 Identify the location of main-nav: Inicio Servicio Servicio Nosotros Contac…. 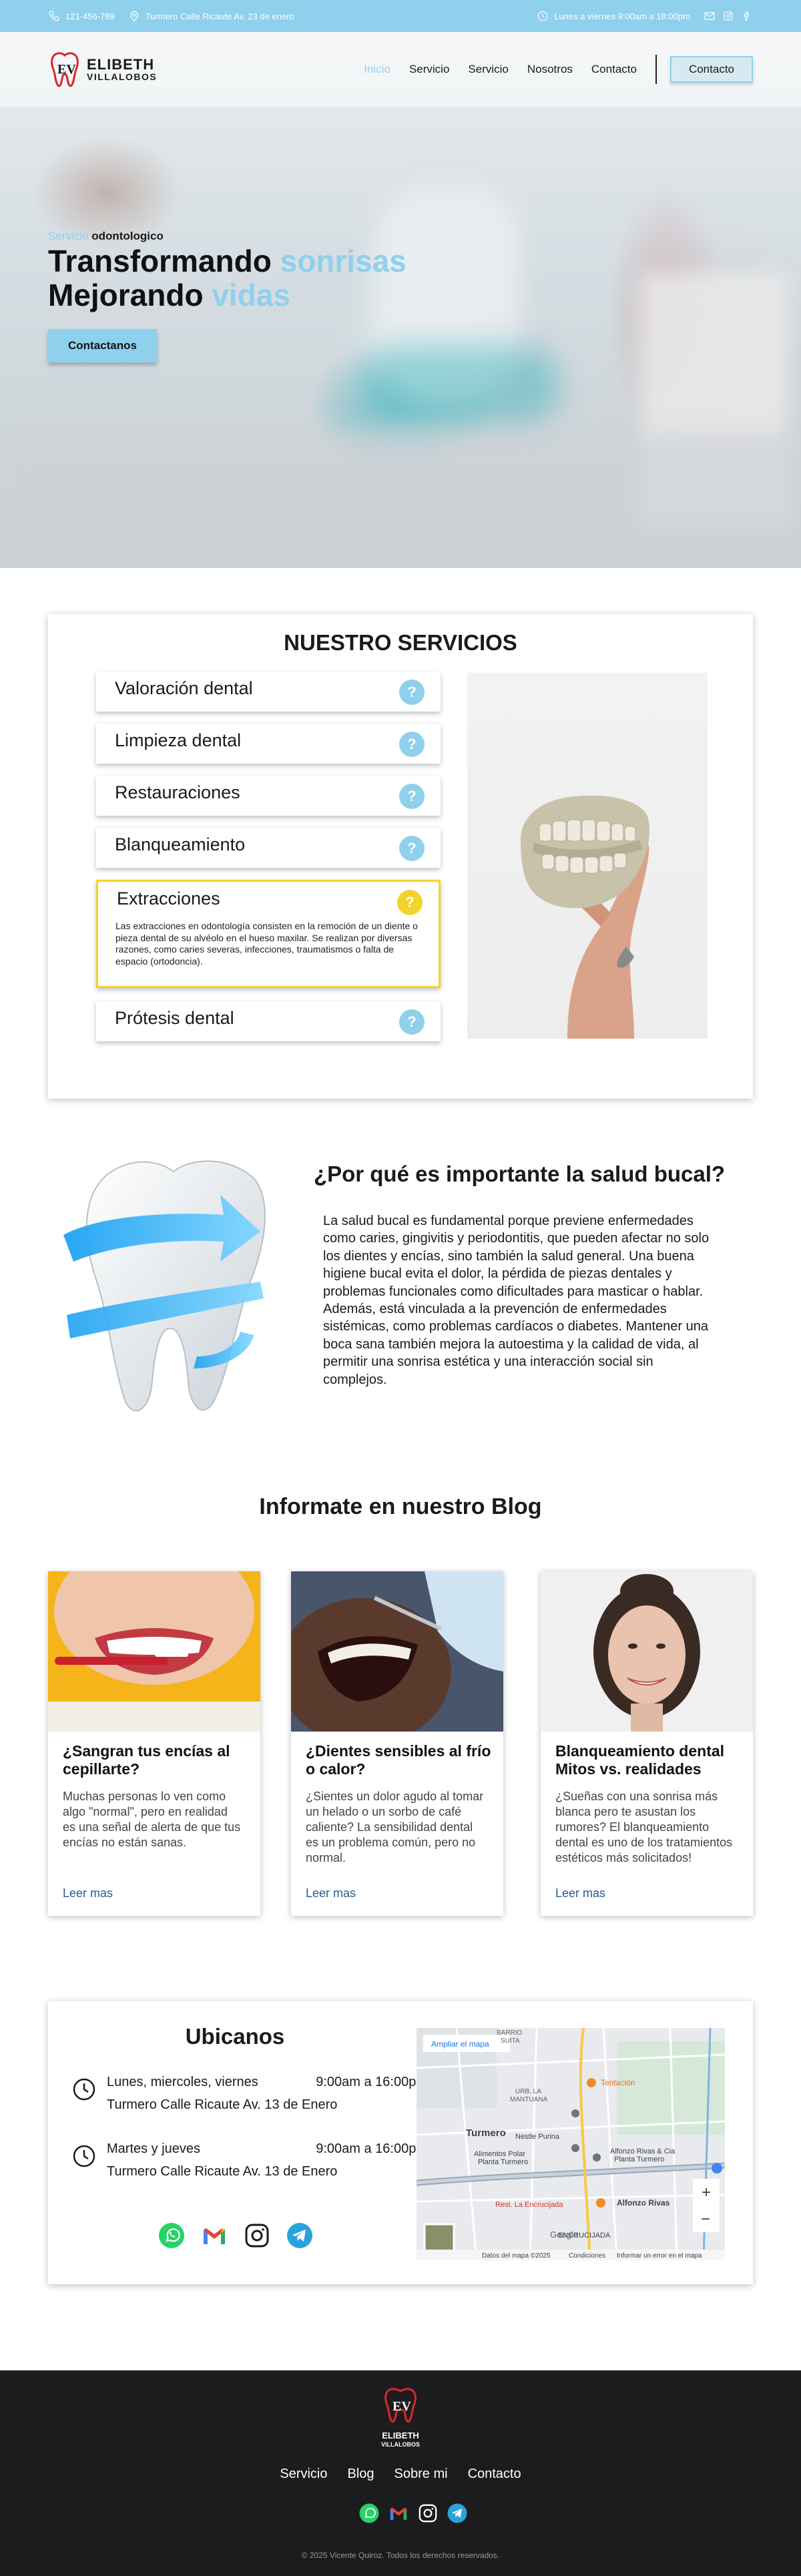
(549, 69).